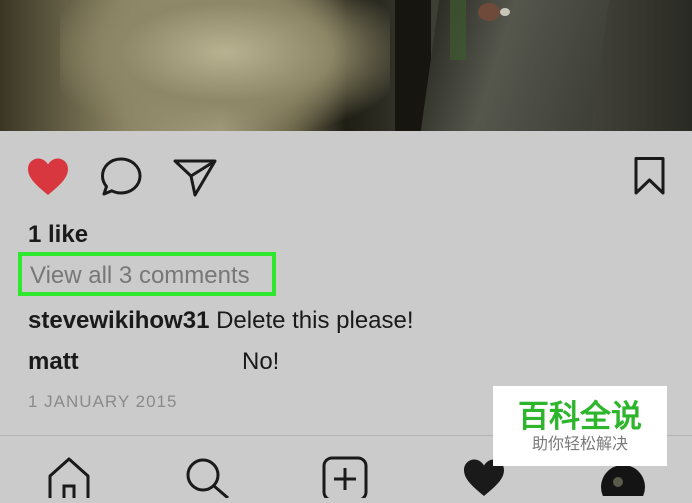  What do you see at coordinates (346, 176) in the screenshot?
I see `post-action-bar` at bounding box center [346, 176].